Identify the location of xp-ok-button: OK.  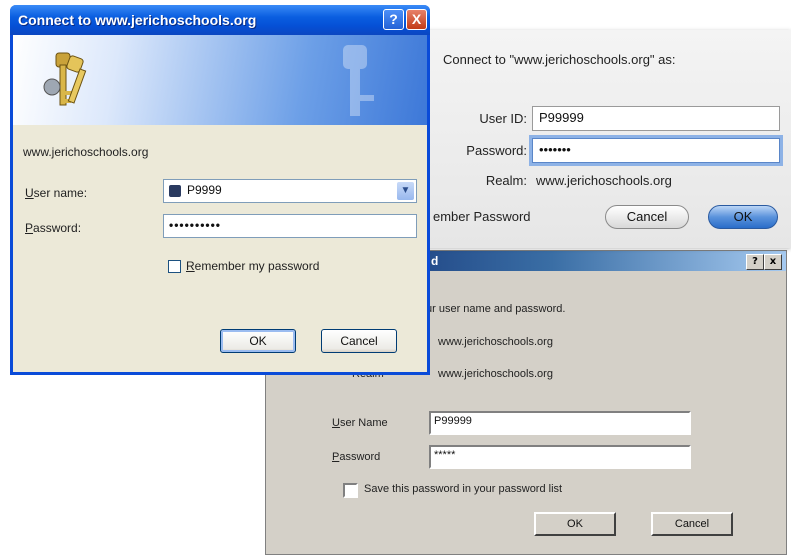
(258, 341).